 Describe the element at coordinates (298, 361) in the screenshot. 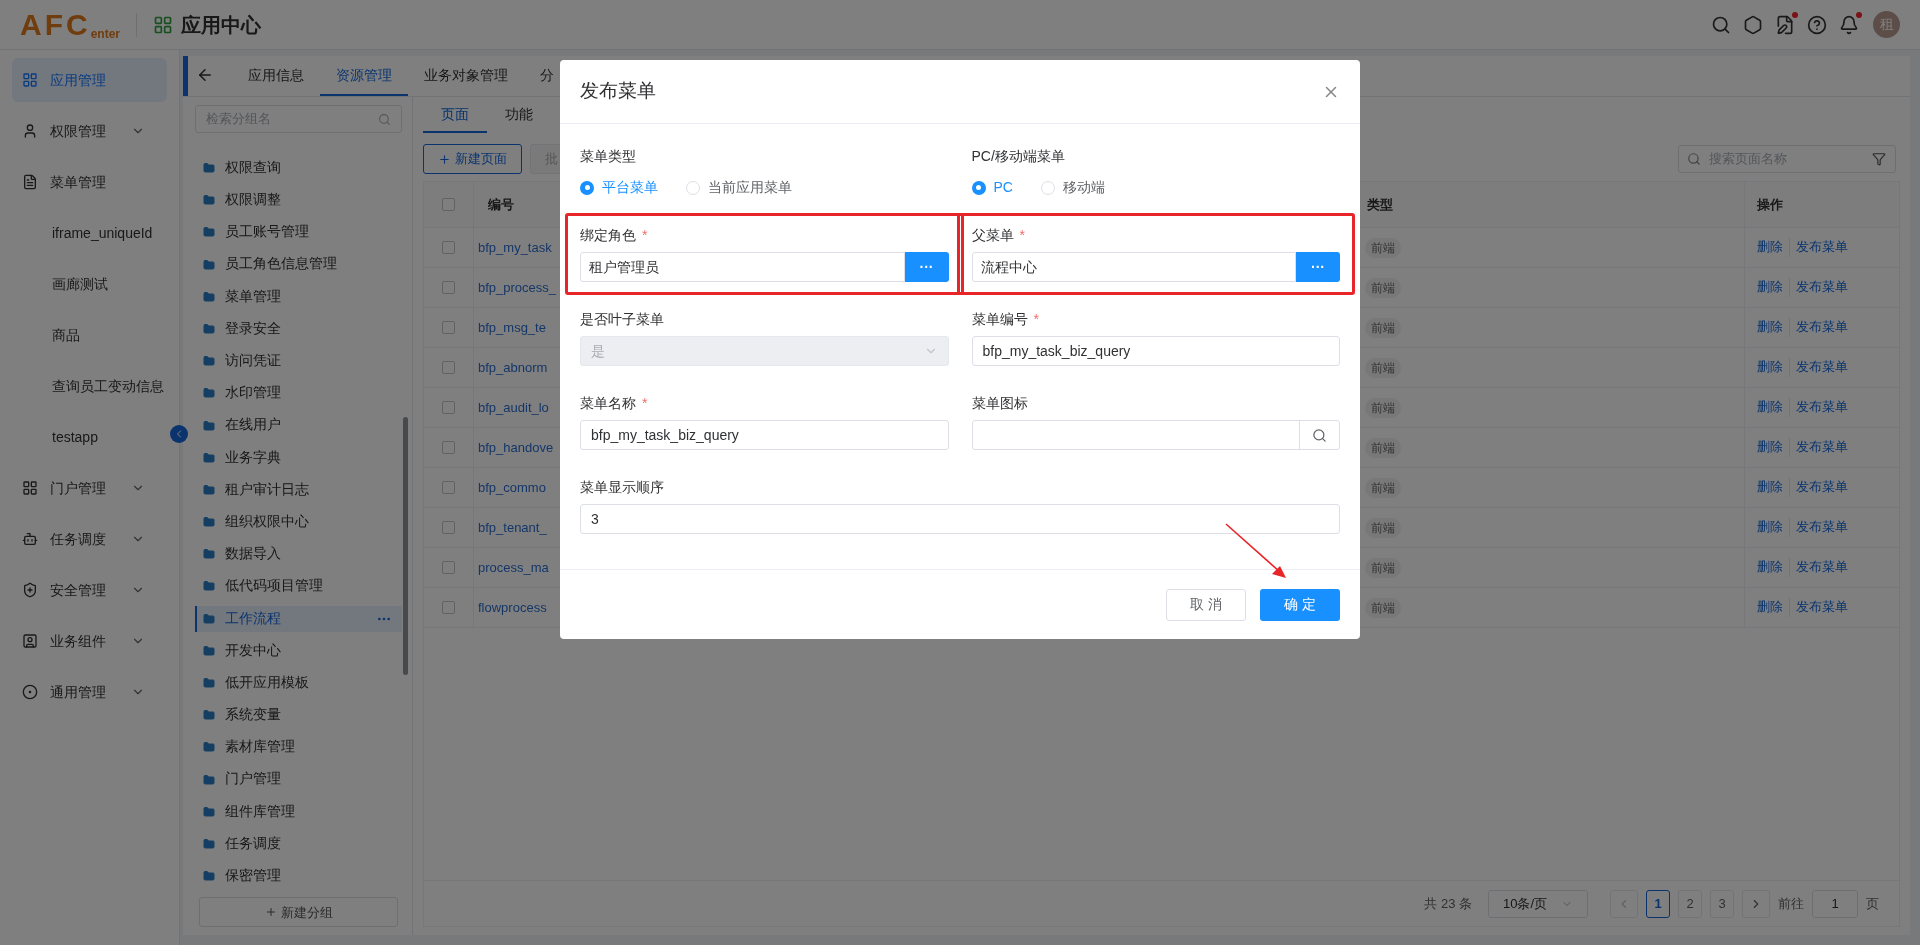

I see `group-item: 访问凭证` at that location.